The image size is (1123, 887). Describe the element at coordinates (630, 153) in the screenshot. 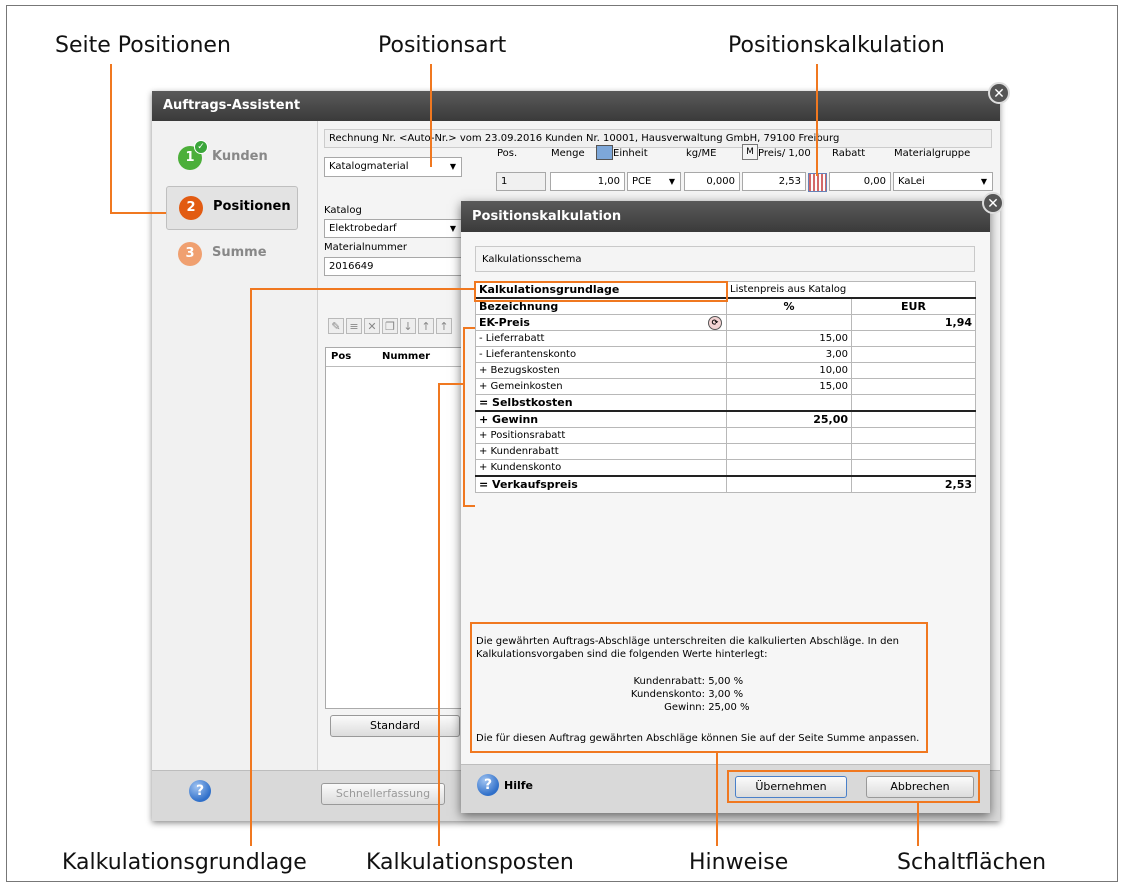

I see `einheit-label: Einheit` at that location.